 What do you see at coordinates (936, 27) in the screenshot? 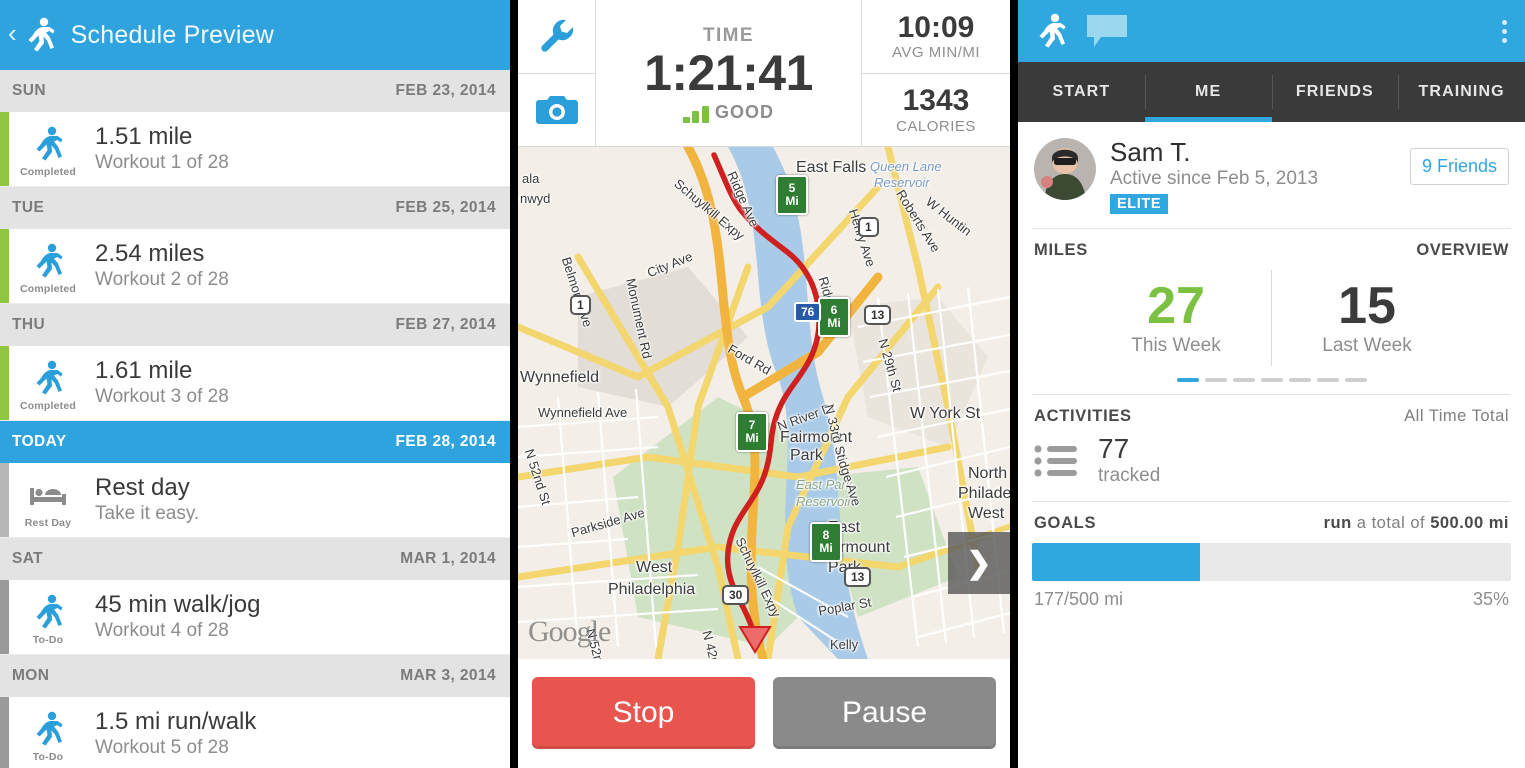
I see `avg-pace-value: 10:09` at bounding box center [936, 27].